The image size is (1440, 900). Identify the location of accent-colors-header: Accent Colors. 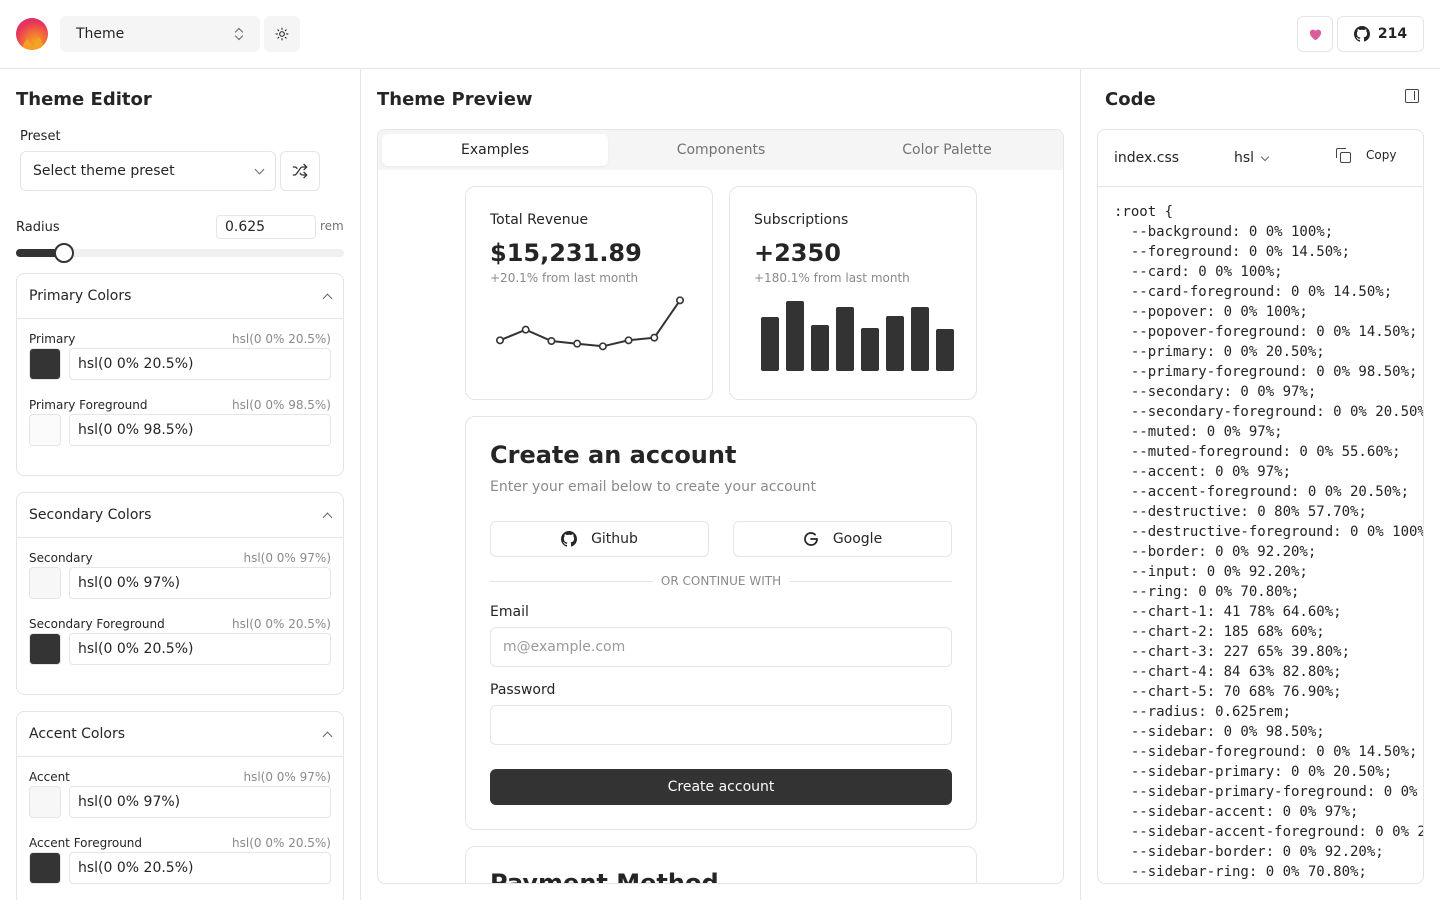
(180, 734).